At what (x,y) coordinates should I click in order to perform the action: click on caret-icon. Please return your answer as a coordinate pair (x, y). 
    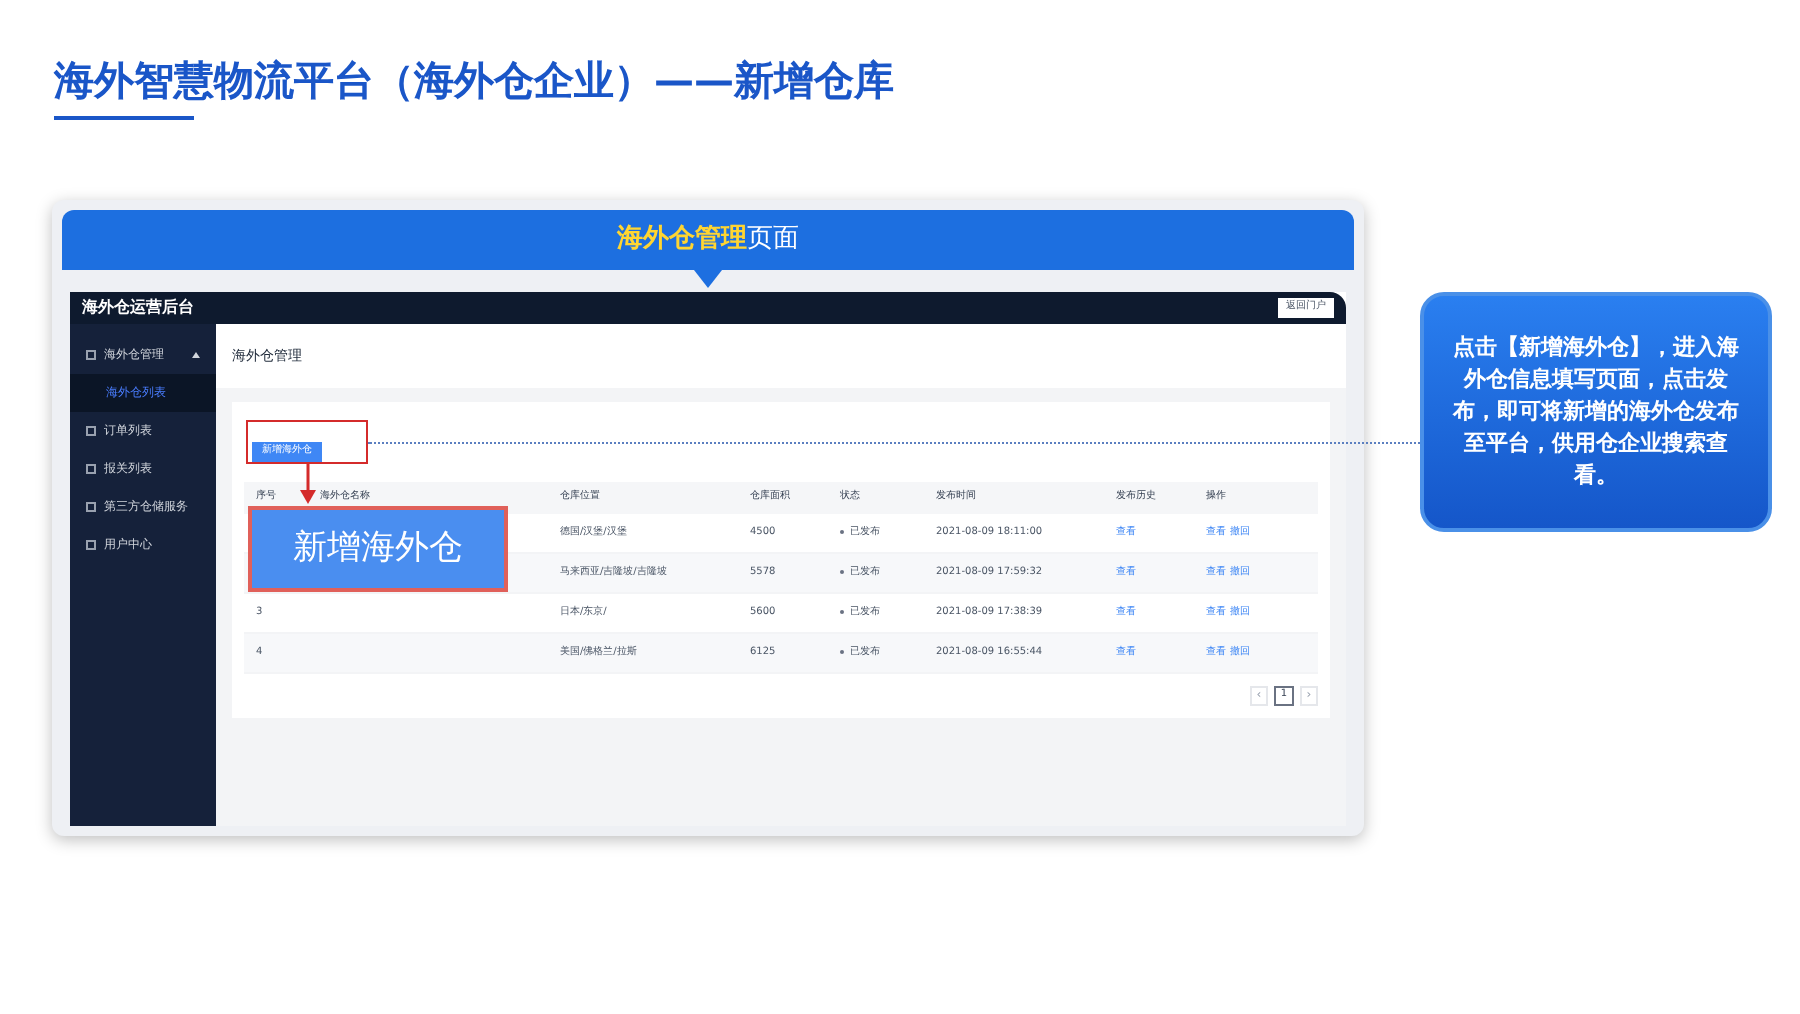
    Looking at the image, I should click on (196, 355).